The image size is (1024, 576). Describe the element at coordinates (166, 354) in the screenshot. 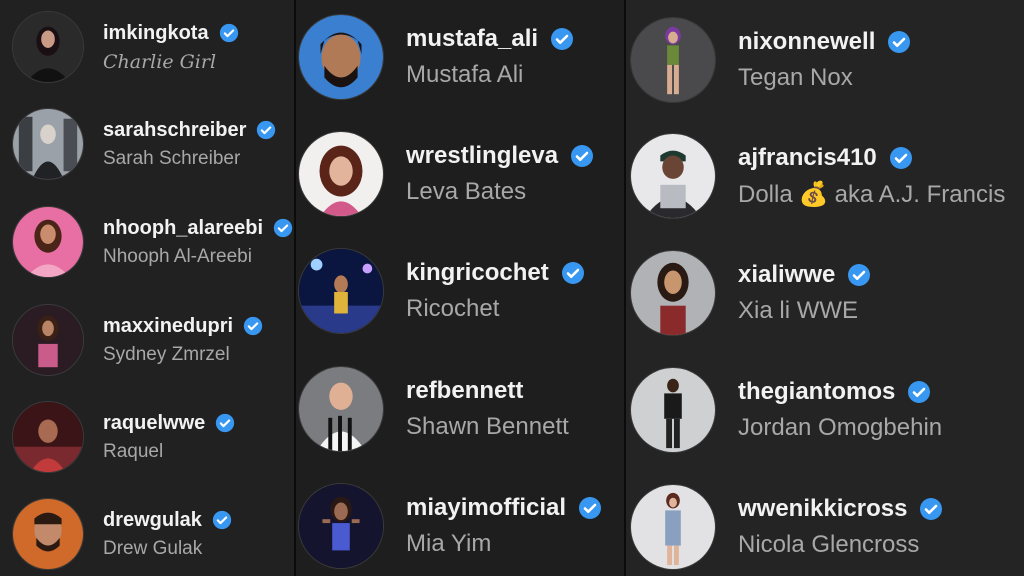

I see `display-name: Sydney Zmrzel` at that location.